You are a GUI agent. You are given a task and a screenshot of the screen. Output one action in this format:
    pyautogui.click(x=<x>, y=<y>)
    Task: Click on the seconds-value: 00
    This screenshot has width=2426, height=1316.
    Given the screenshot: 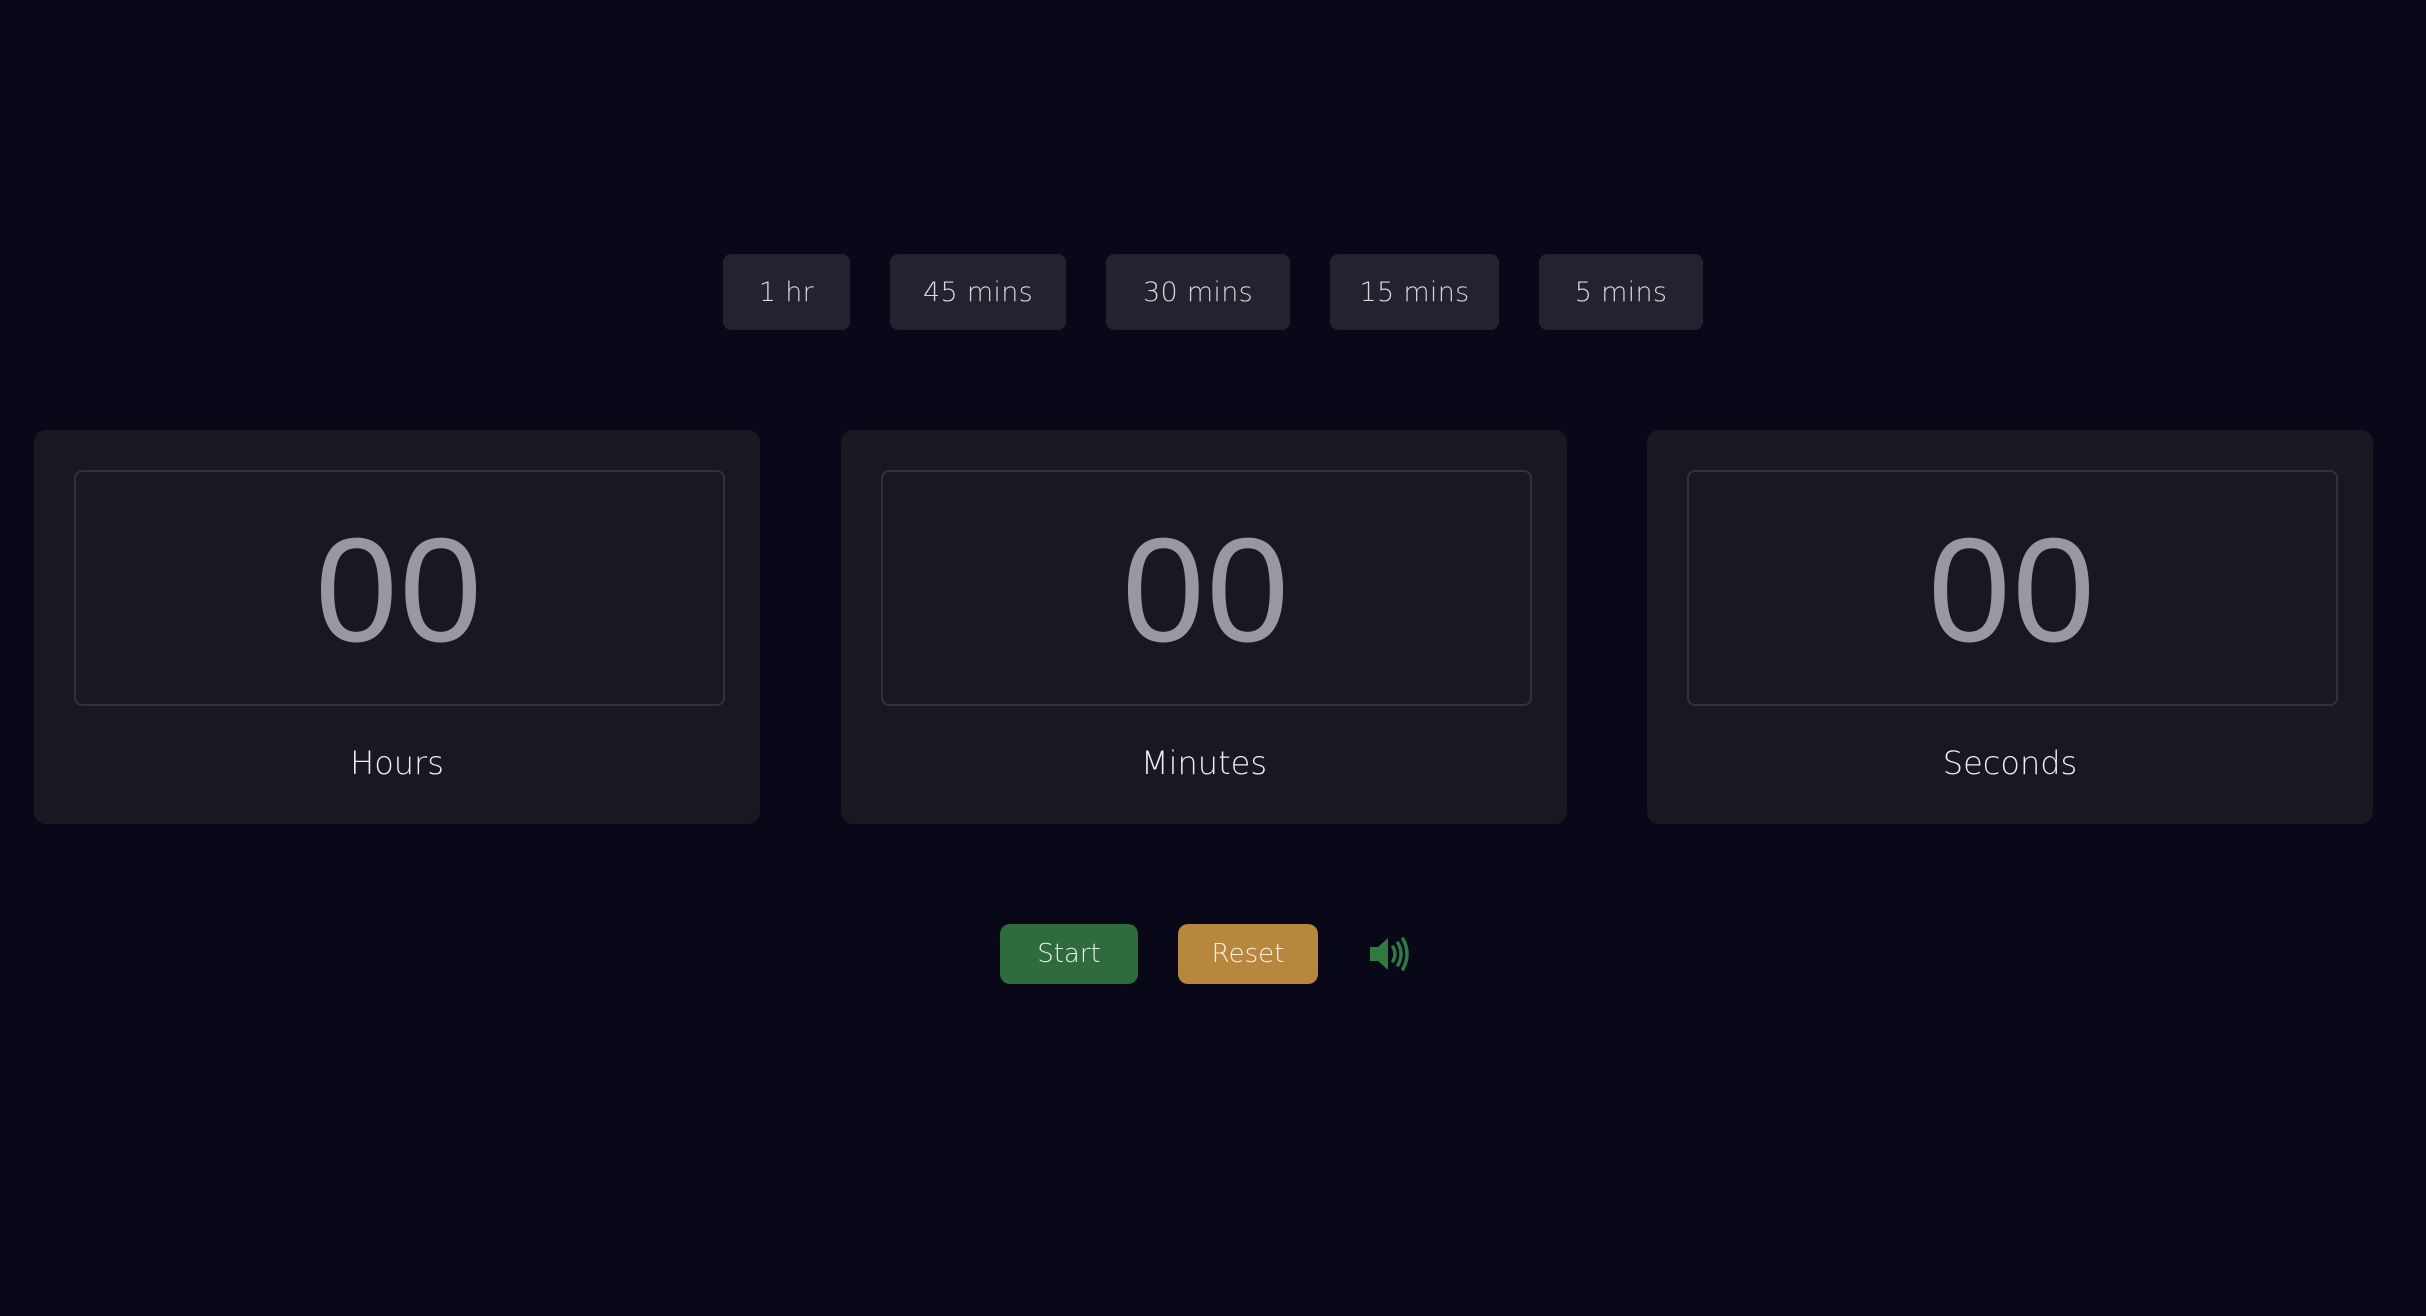 What is the action you would take?
    pyautogui.click(x=2012, y=590)
    